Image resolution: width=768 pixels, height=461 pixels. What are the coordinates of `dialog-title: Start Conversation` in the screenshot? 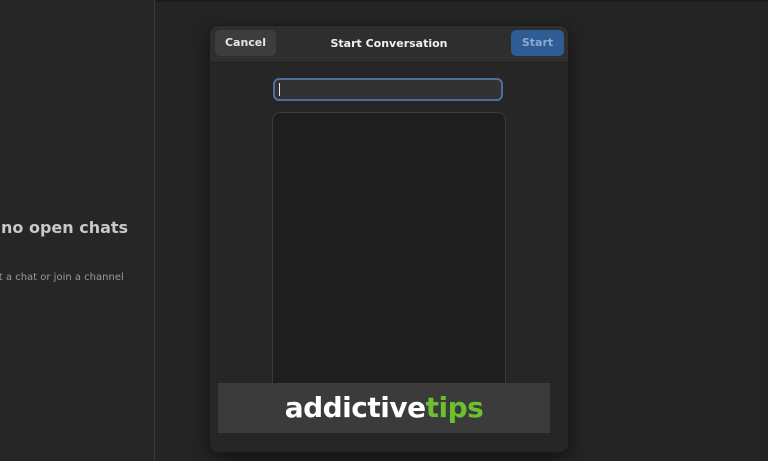 It's located at (389, 43).